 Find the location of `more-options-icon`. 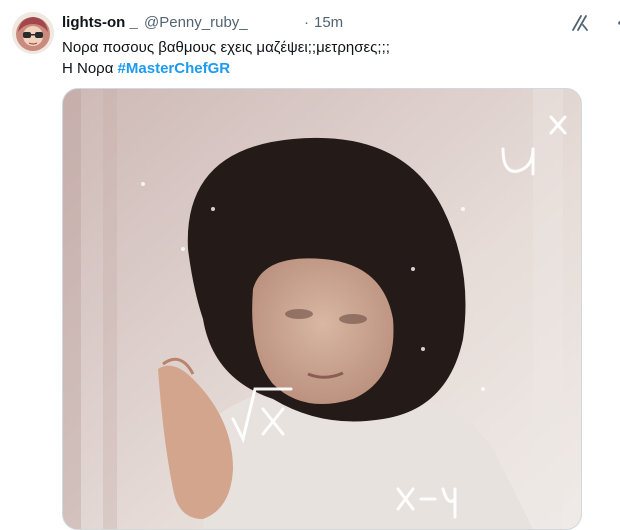

more-options-icon is located at coordinates (617, 23).